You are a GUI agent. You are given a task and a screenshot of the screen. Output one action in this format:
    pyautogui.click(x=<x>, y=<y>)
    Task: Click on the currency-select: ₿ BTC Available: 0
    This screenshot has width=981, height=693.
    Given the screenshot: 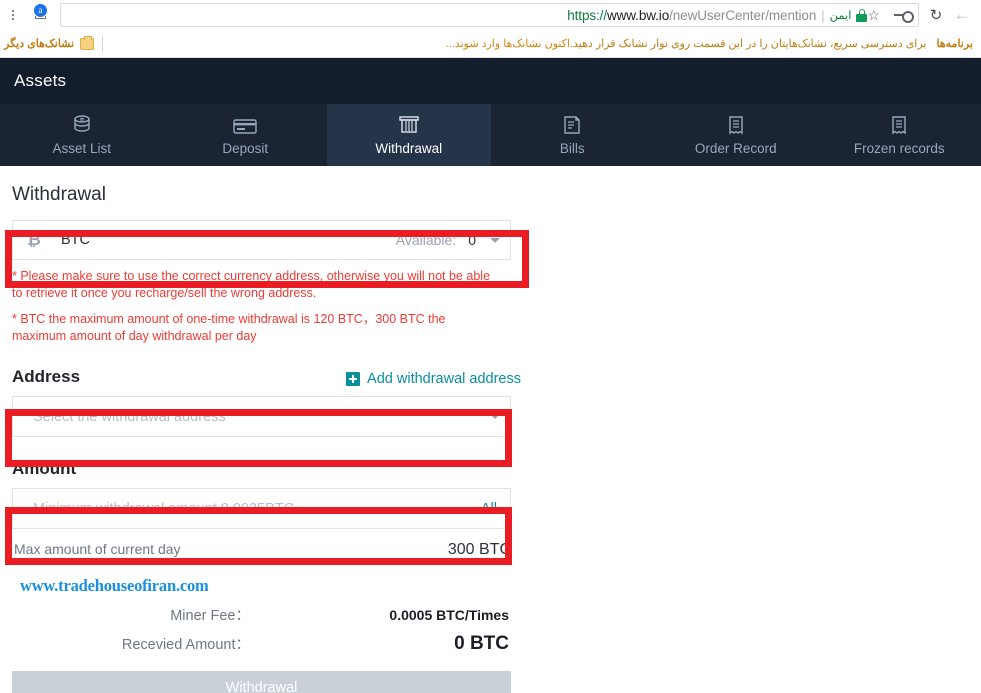 What is the action you would take?
    pyautogui.click(x=261, y=240)
    